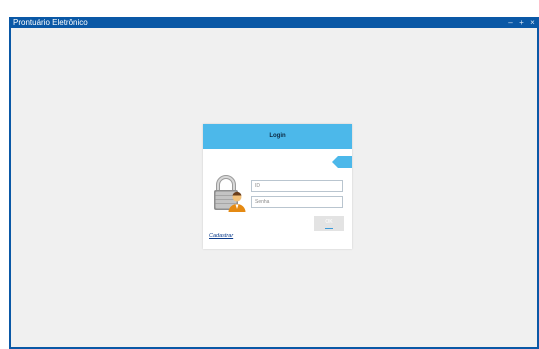 This screenshot has height=349, width=539. Describe the element at coordinates (532, 22) in the screenshot. I see `close-icon: ×` at that location.